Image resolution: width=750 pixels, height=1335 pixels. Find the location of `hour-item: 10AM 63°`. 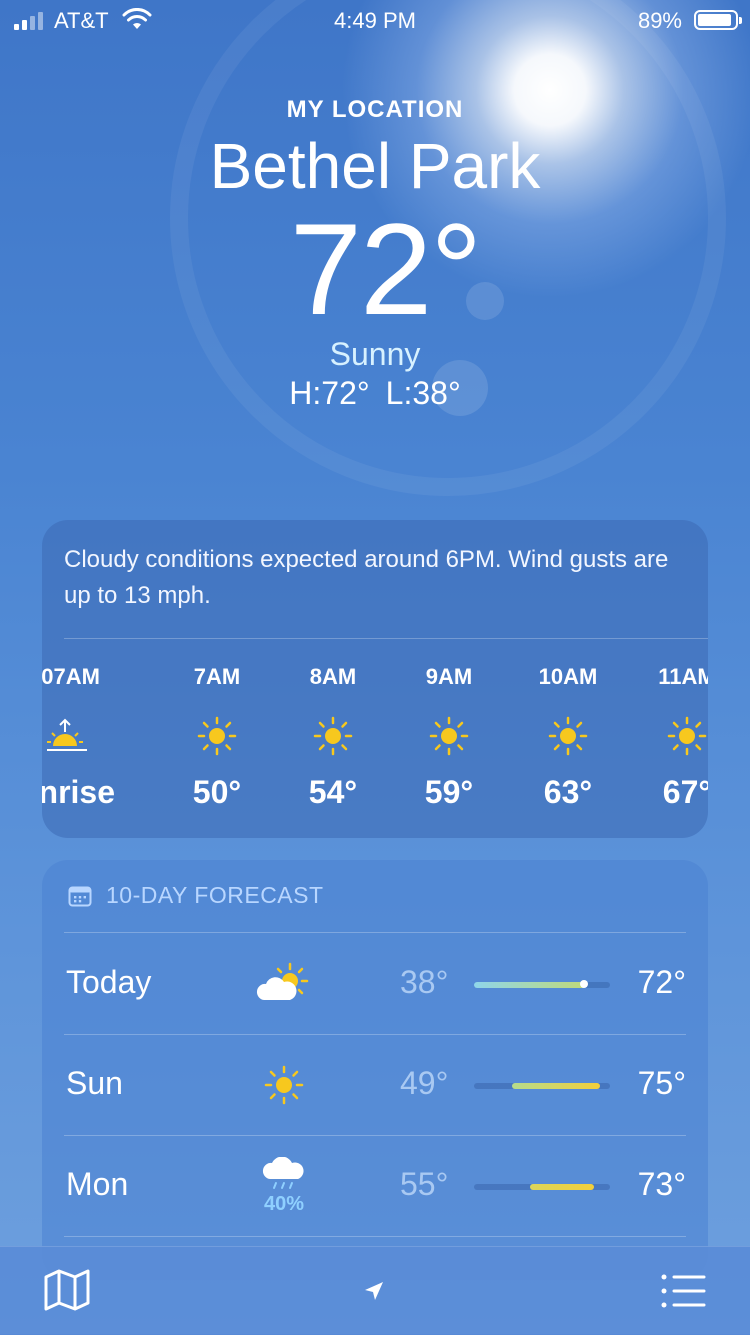

hour-item: 10AM 63° is located at coordinates (568, 737).